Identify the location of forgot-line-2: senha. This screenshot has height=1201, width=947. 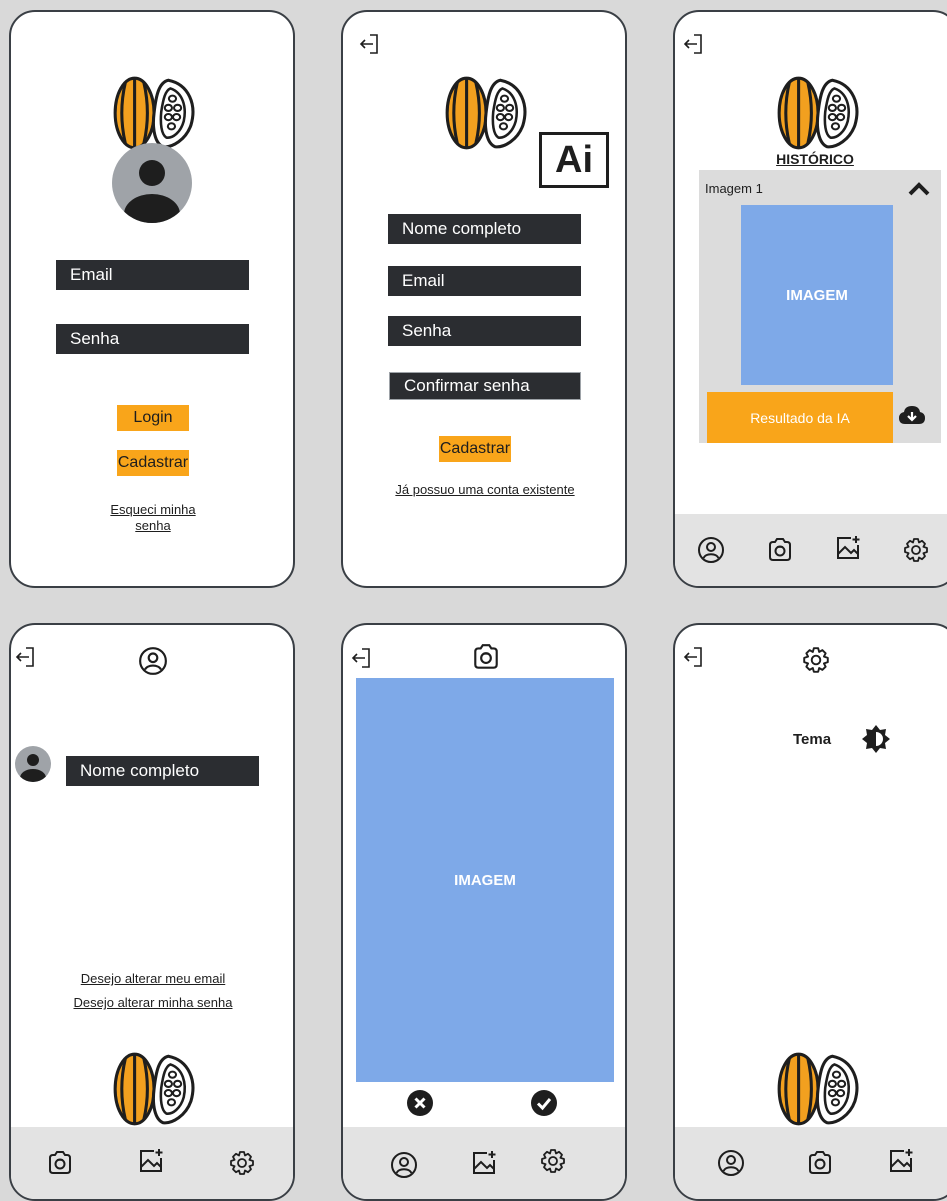
(153, 525).